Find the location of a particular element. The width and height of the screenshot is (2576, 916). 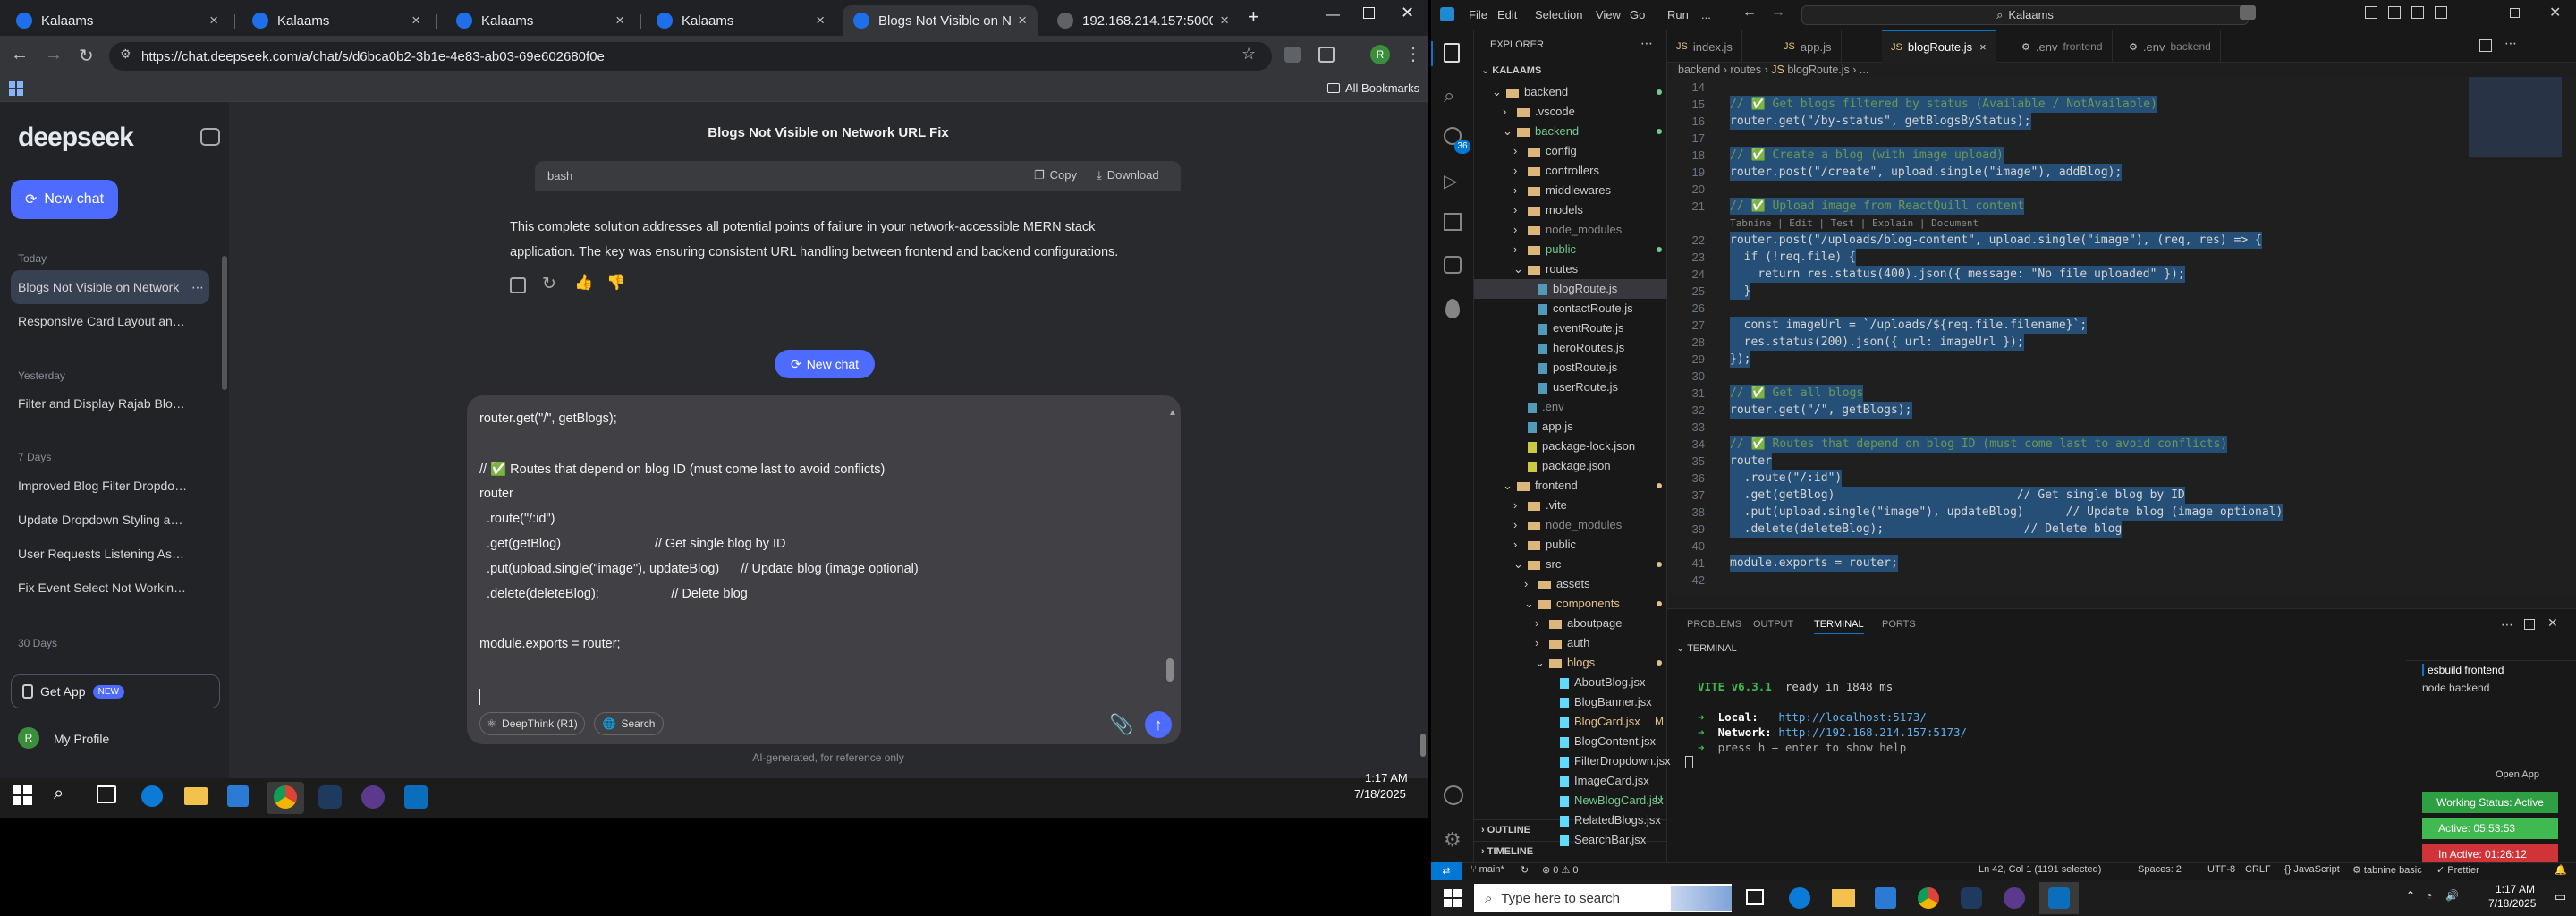

sync-icon: ↻ is located at coordinates (1525, 870).